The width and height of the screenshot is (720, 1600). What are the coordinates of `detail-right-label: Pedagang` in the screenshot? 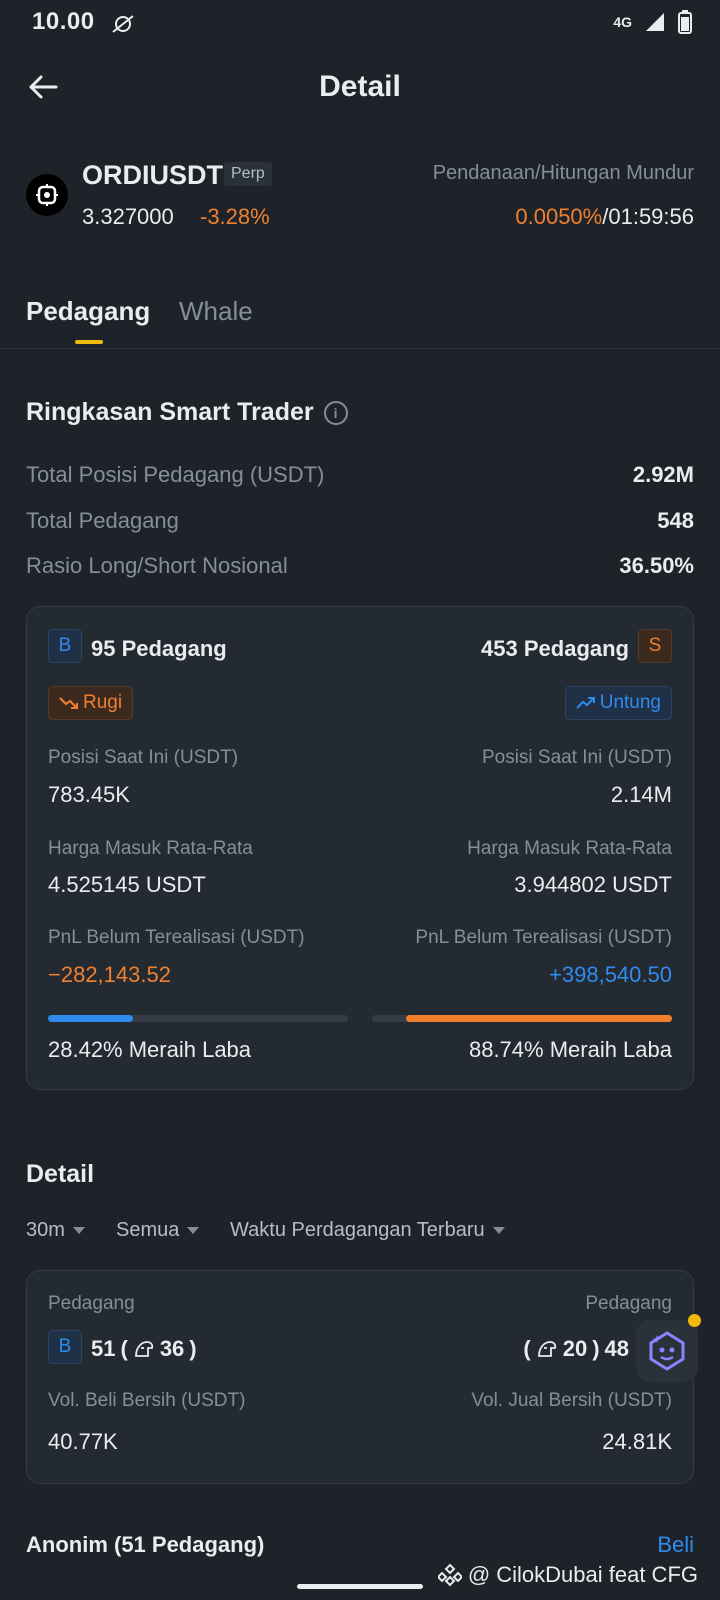 It's located at (628, 1303).